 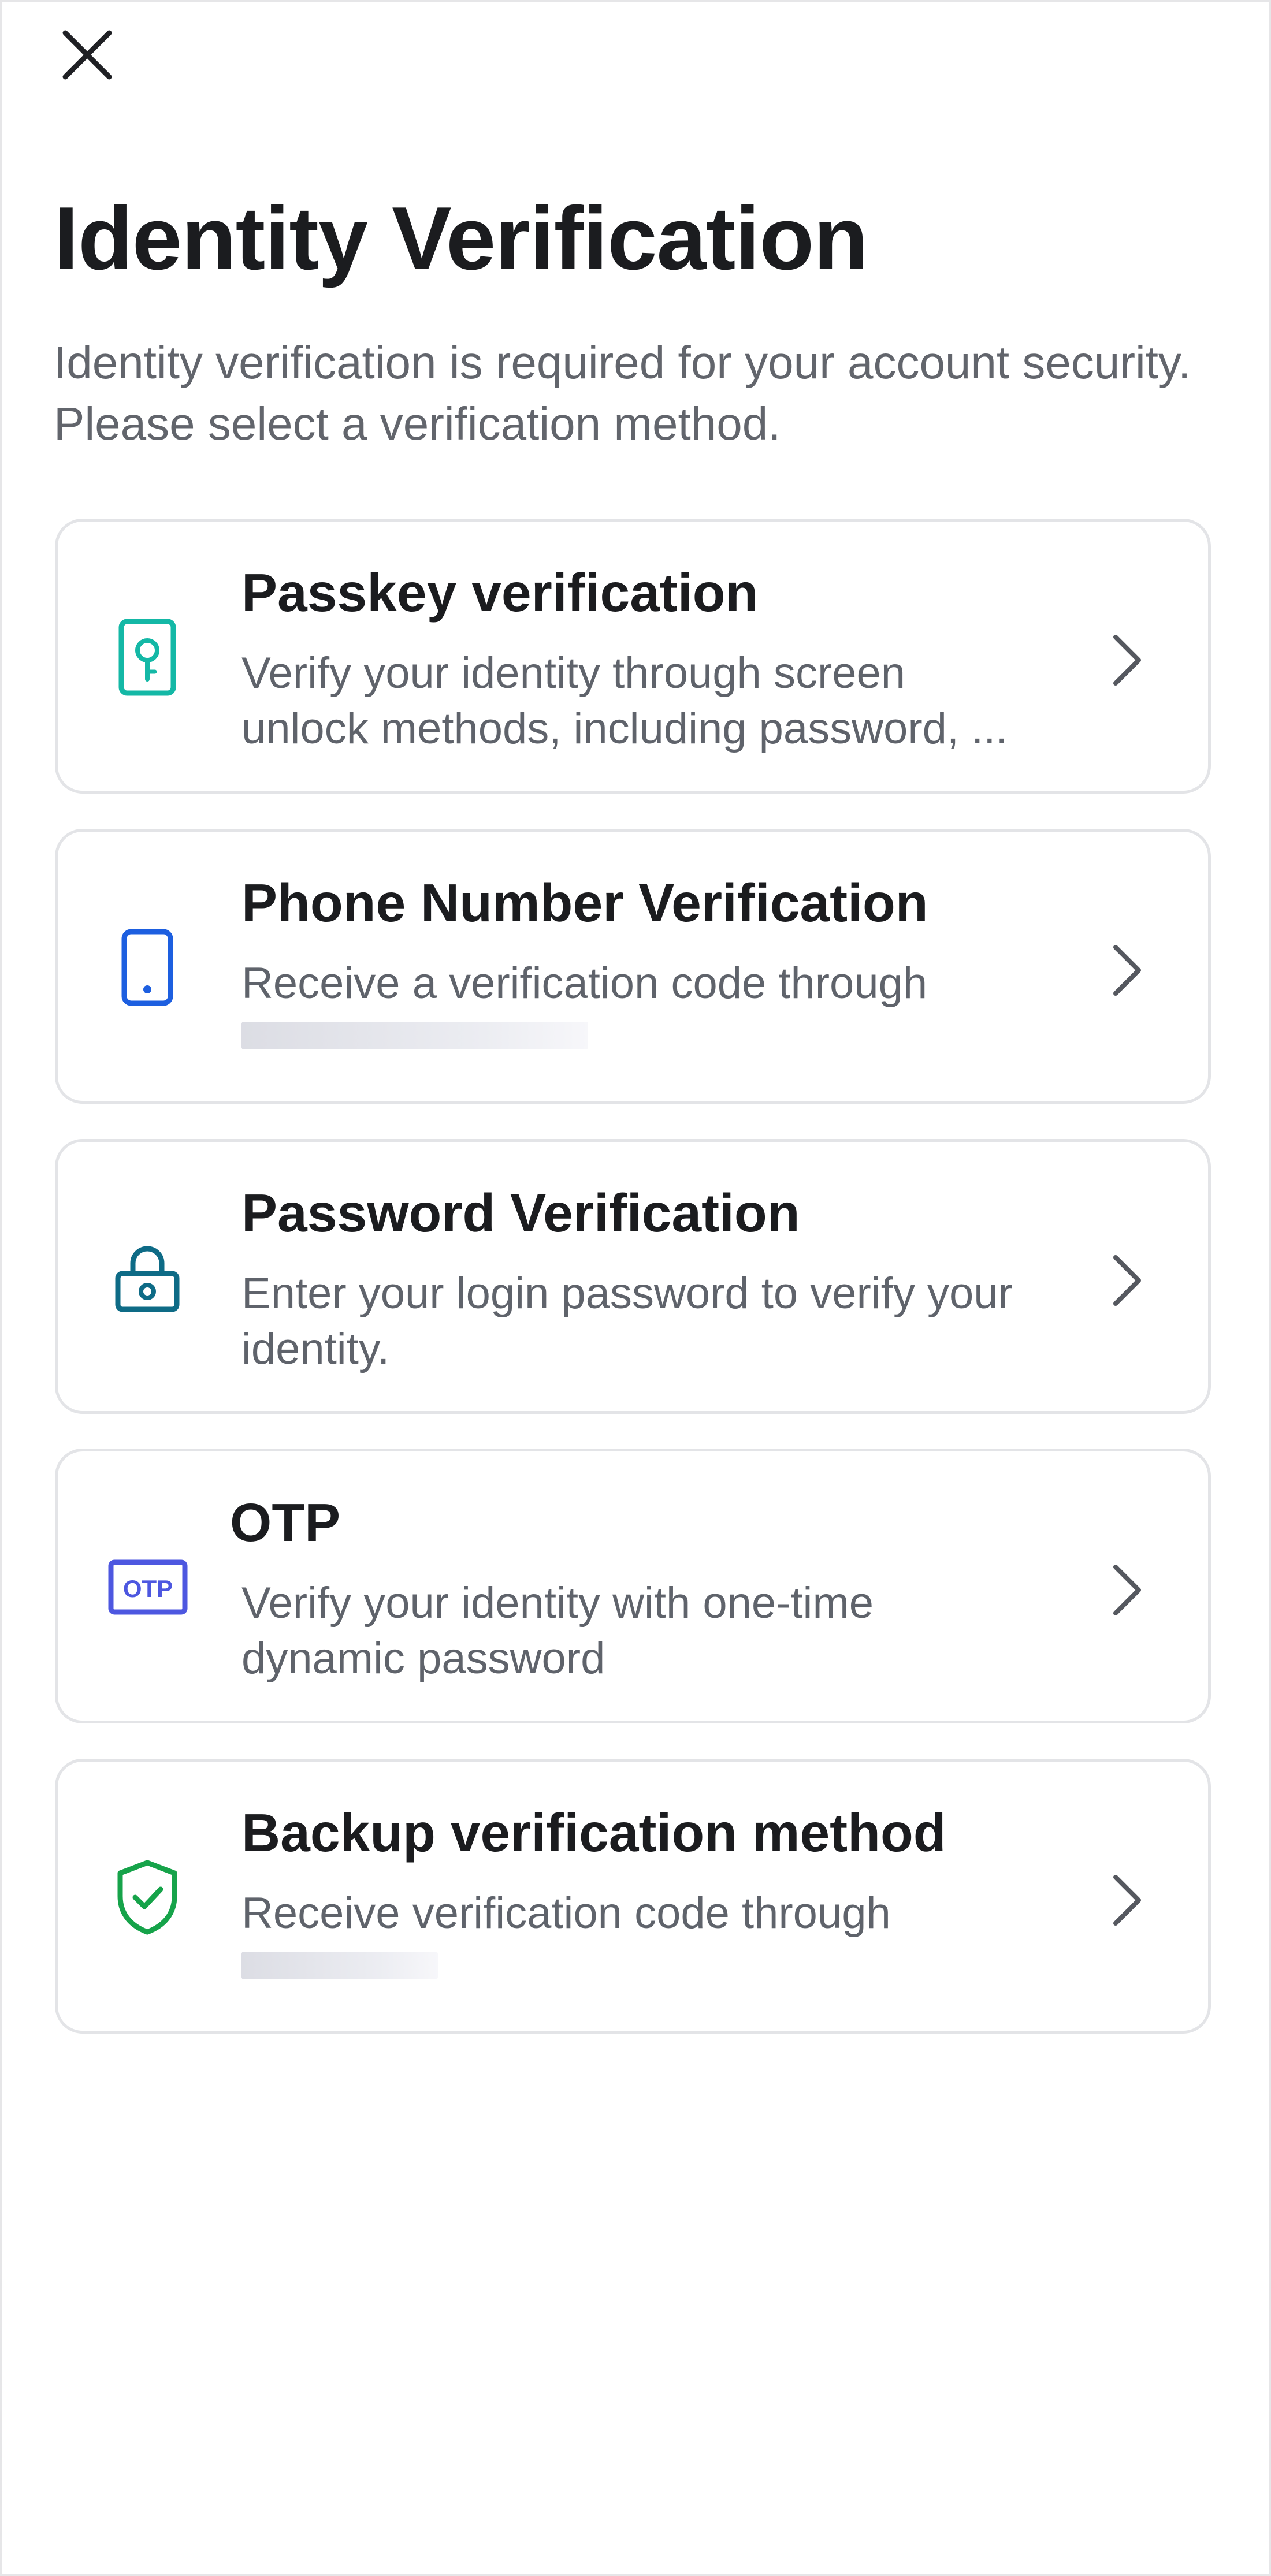 What do you see at coordinates (147, 657) in the screenshot?
I see `passkey-icon` at bounding box center [147, 657].